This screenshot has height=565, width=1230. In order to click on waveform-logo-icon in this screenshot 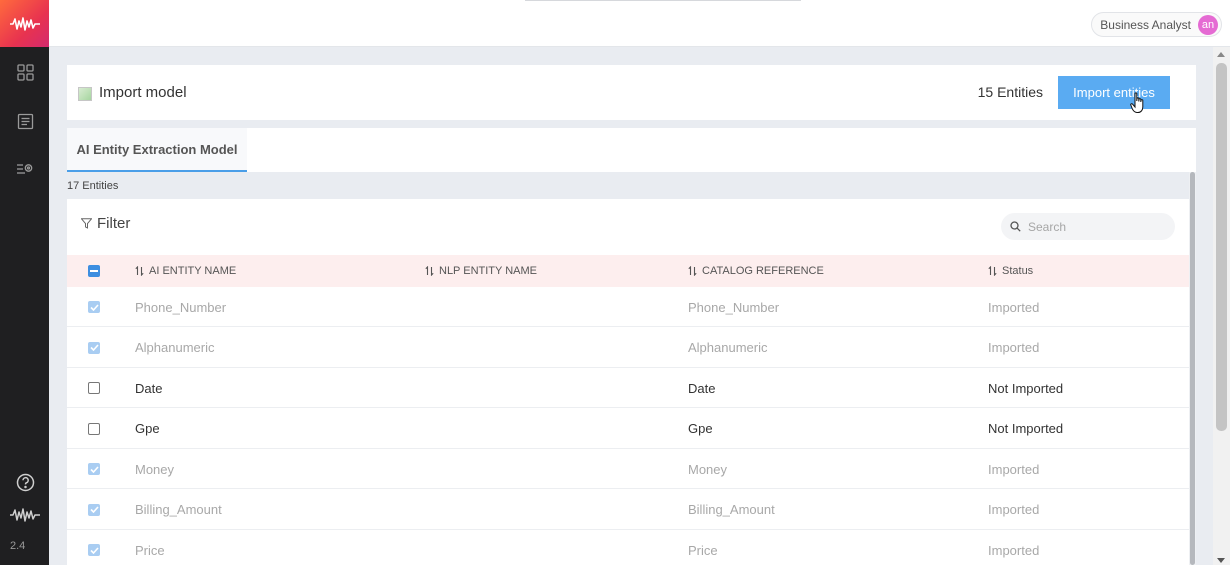, I will do `click(24, 23)`.